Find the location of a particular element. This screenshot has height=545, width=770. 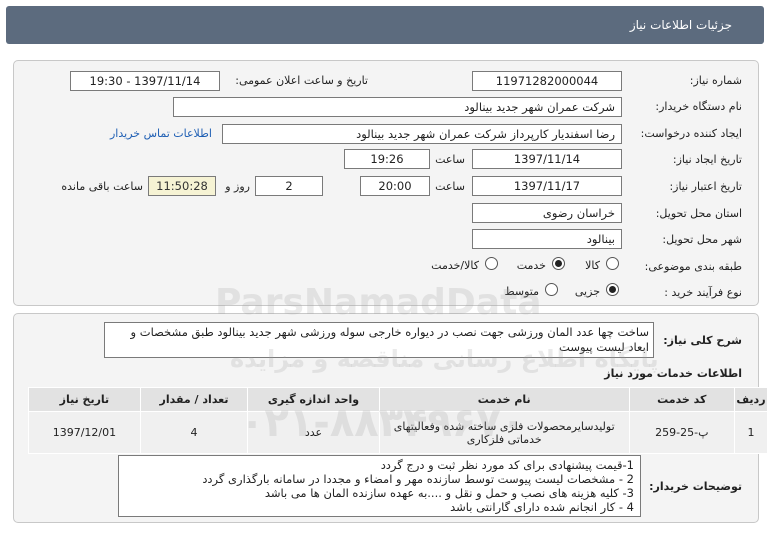

category-radio-service is located at coordinates (558, 263).